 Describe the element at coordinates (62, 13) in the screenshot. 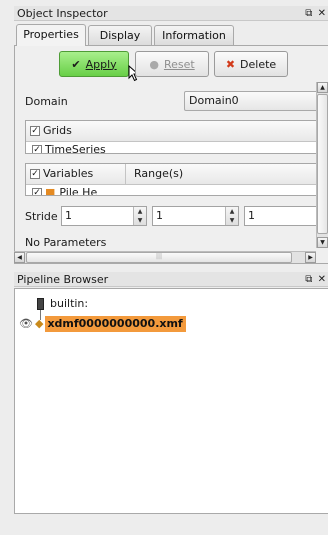

I see `object-inspector-title: Object Inspector` at that location.